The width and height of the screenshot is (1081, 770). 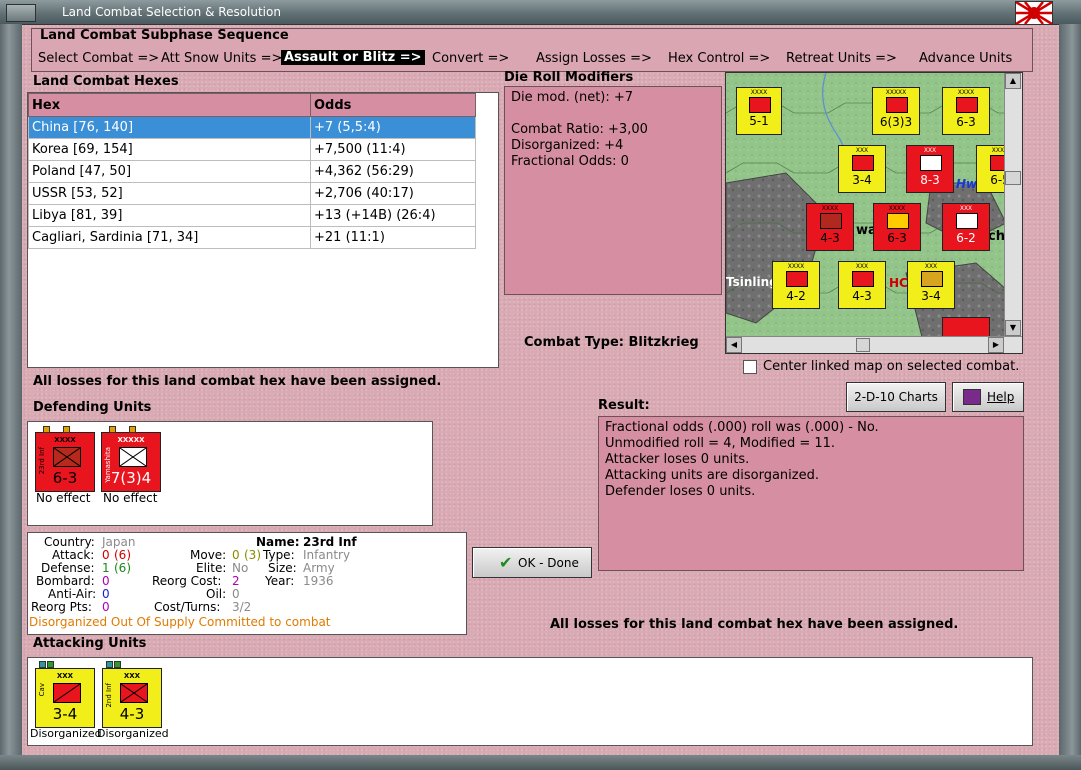 What do you see at coordinates (579, 114) in the screenshot?
I see `modifier-spacer` at bounding box center [579, 114].